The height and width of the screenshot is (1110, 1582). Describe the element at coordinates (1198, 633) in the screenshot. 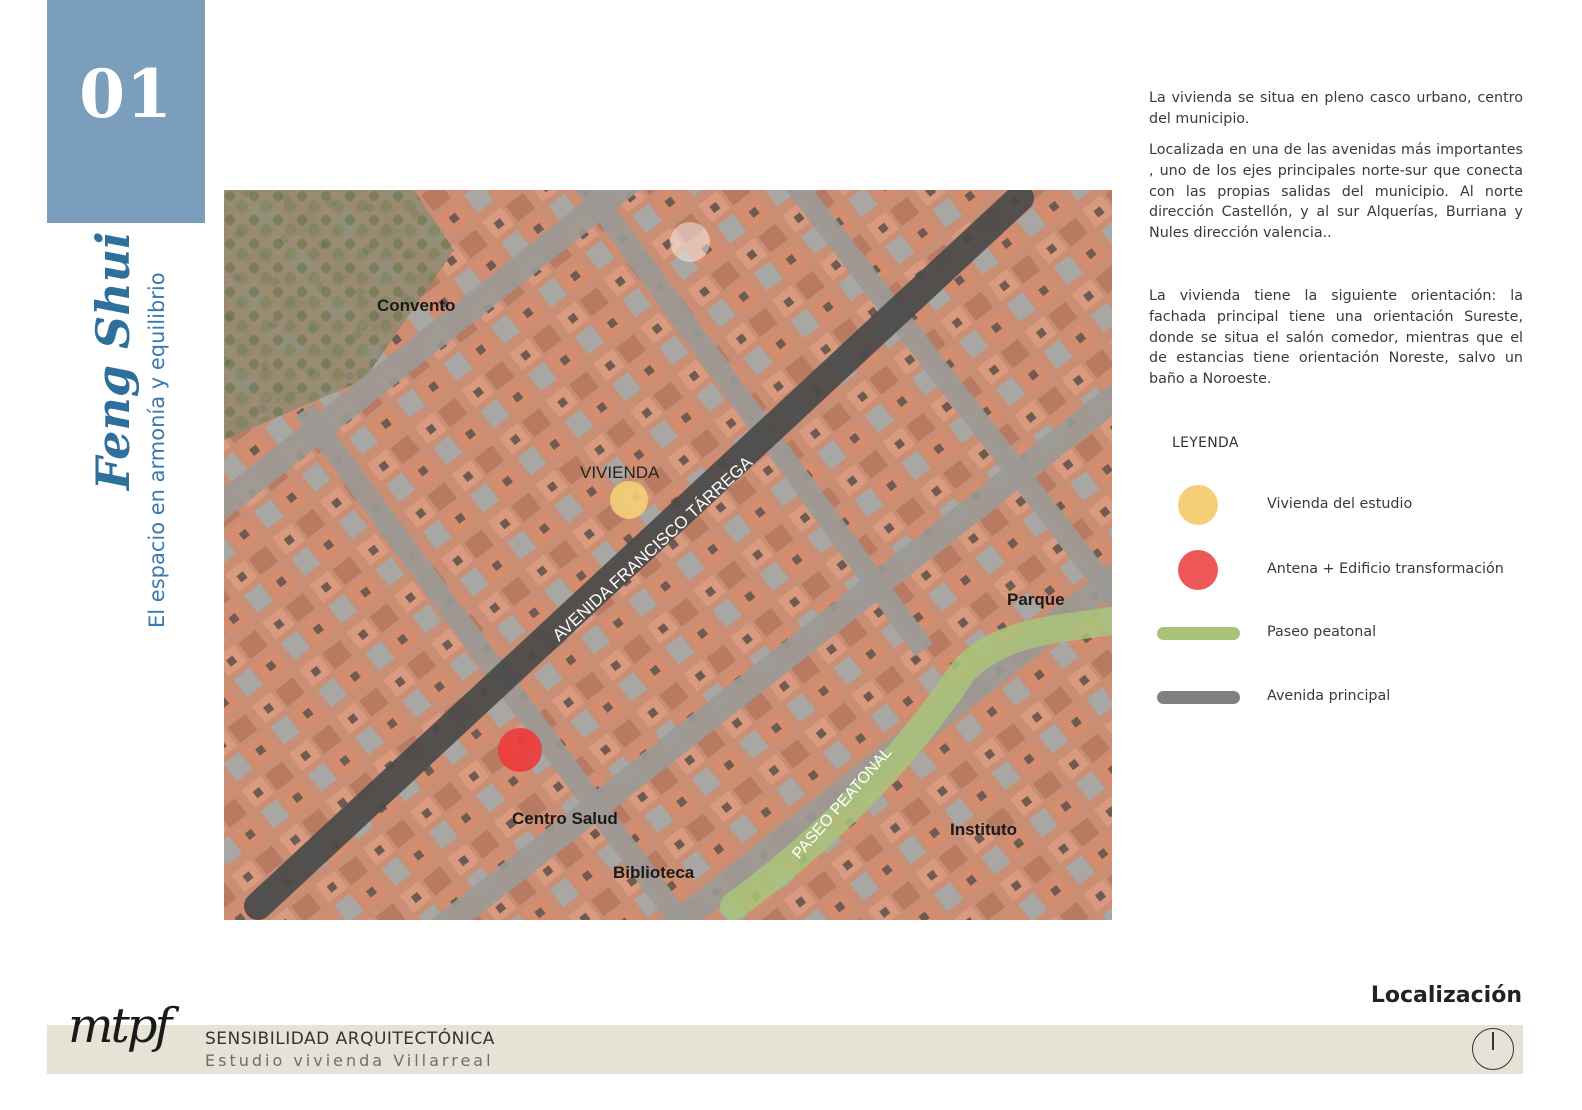

I see `green-bar-icon` at that location.